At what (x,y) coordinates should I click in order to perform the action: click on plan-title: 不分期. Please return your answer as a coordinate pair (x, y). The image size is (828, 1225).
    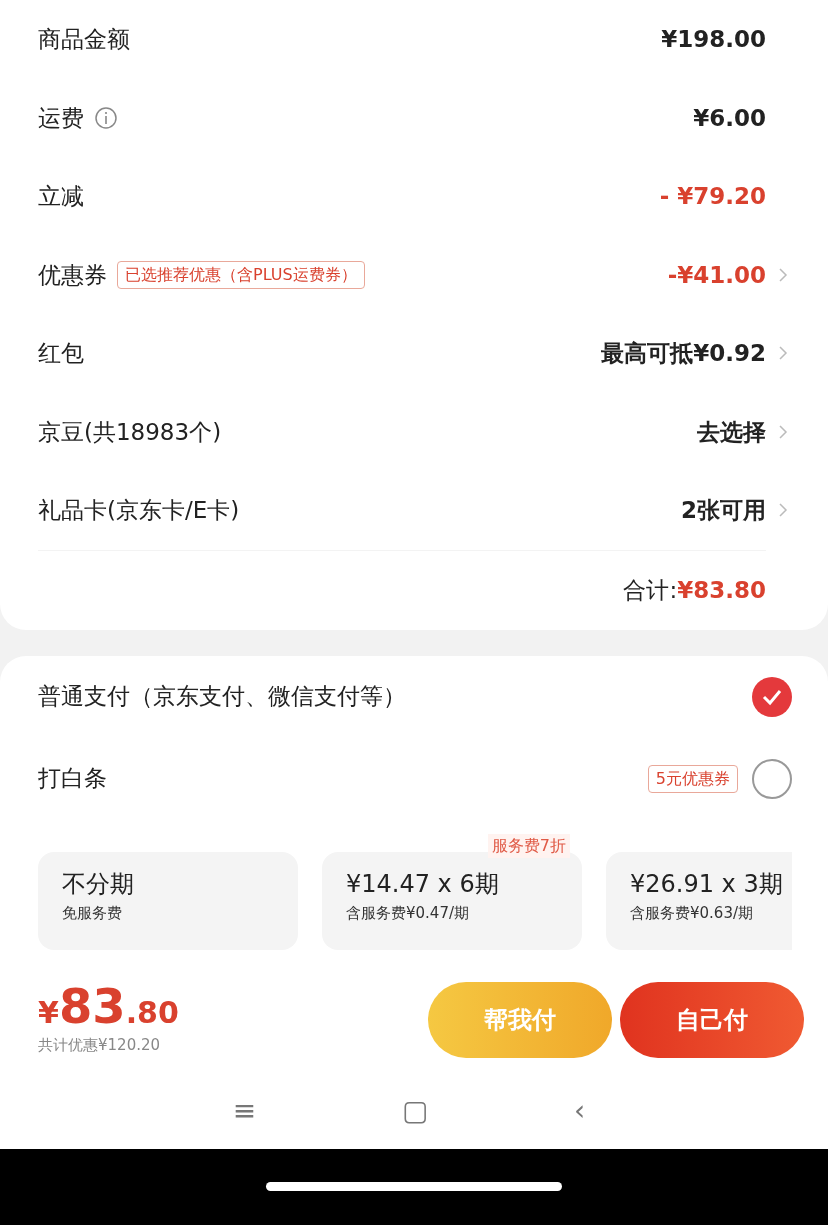
    Looking at the image, I should click on (98, 884).